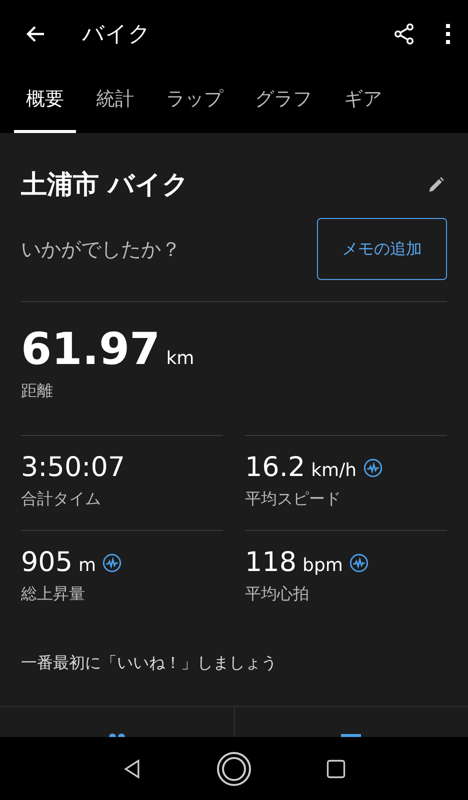 The height and width of the screenshot is (800, 468). What do you see at coordinates (363, 100) in the screenshot?
I see `tab: ギア` at bounding box center [363, 100].